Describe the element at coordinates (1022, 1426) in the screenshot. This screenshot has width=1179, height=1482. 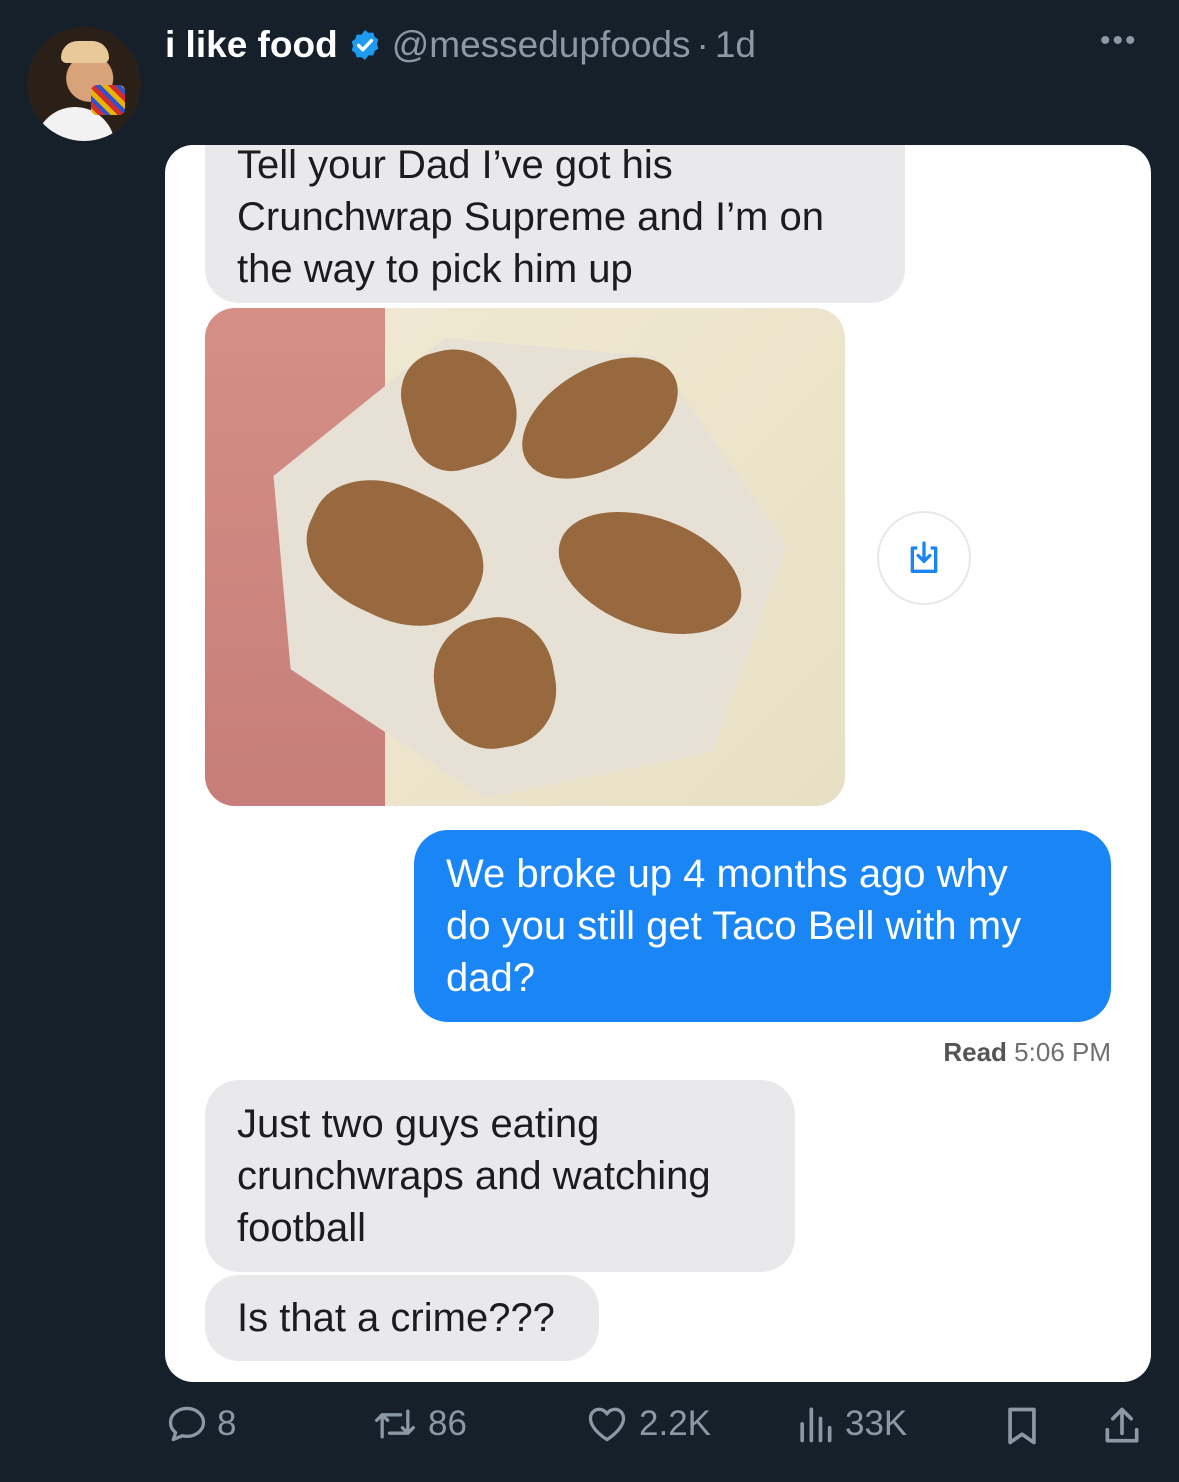
I see `bookmark-icon` at that location.